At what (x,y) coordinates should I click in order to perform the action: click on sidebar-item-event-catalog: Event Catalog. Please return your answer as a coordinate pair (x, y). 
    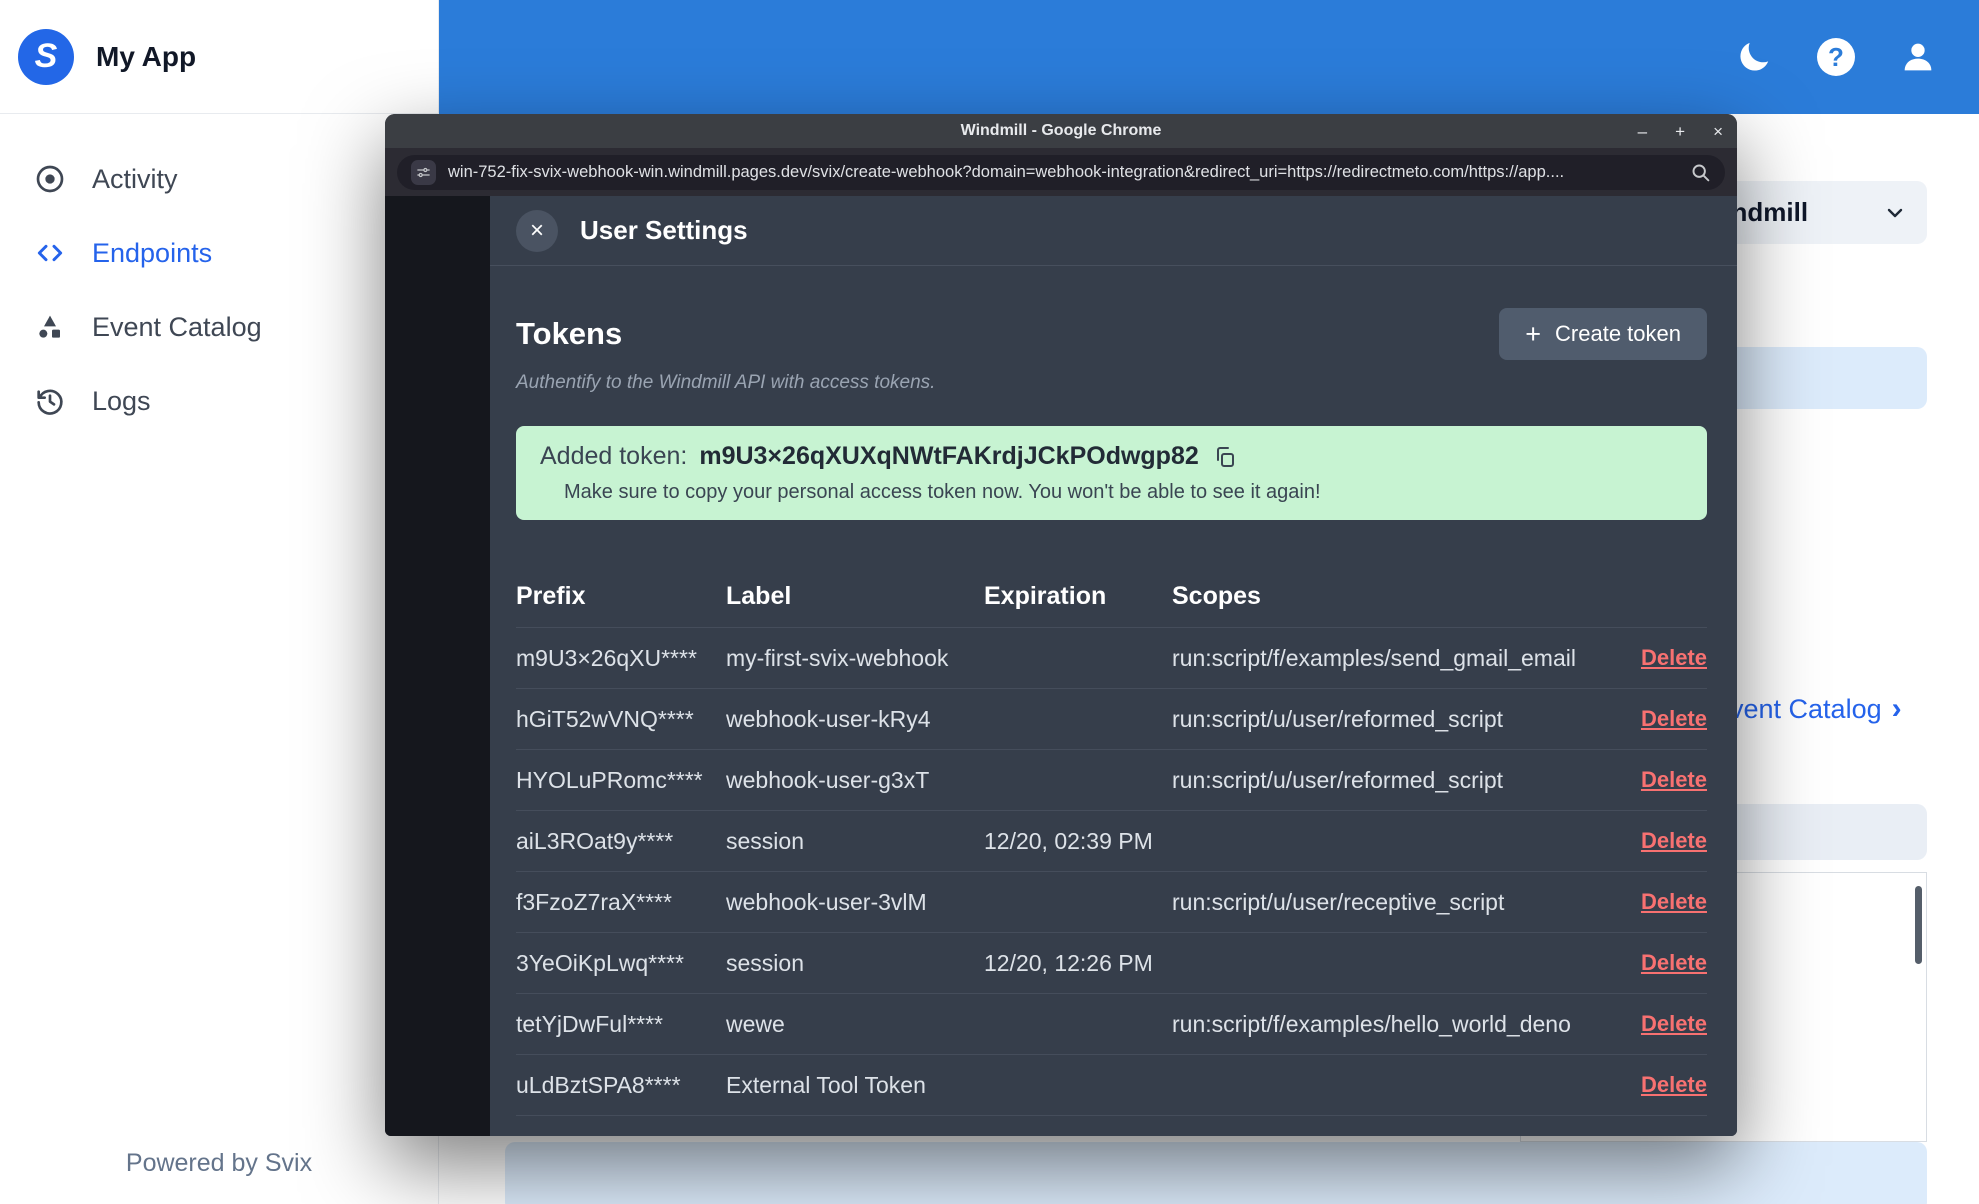
    Looking at the image, I should click on (219, 327).